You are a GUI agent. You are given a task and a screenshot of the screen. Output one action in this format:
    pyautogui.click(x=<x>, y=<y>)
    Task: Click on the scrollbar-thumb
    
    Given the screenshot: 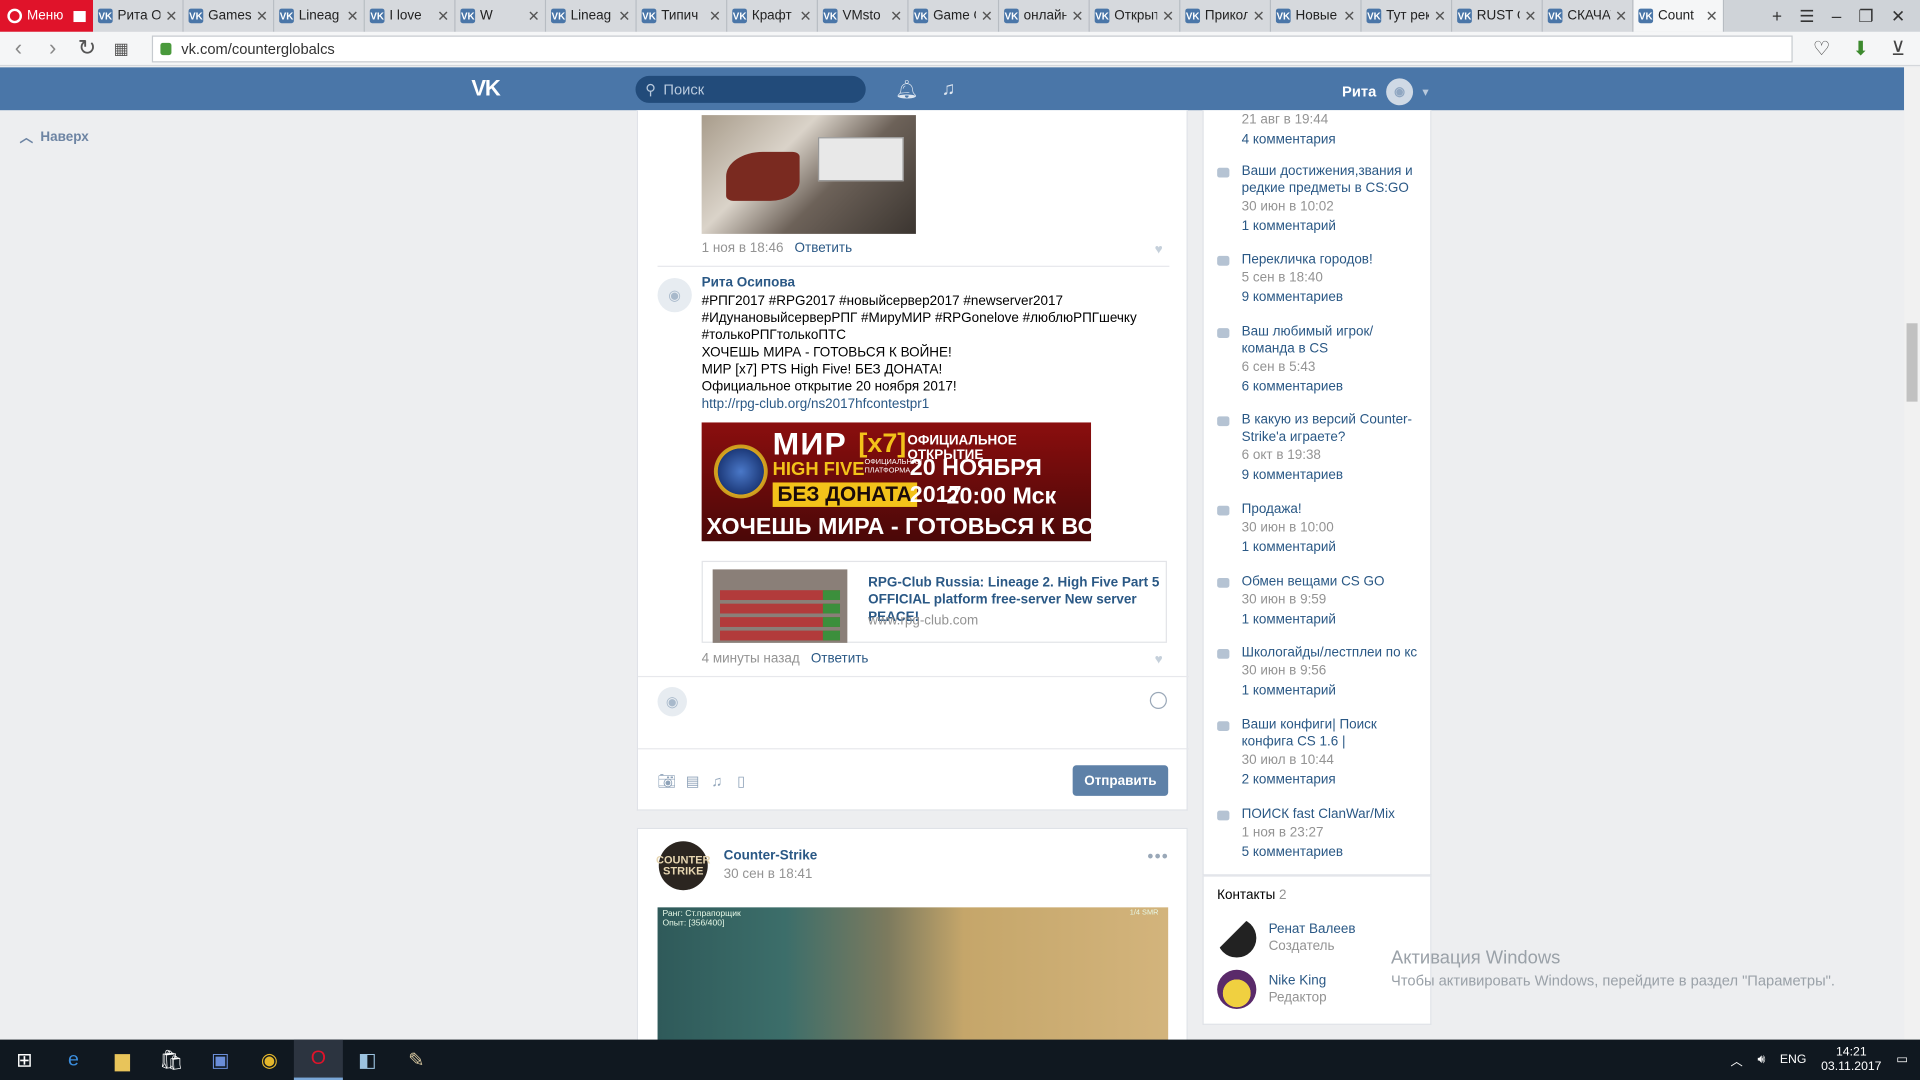 What is the action you would take?
    pyautogui.click(x=1912, y=362)
    